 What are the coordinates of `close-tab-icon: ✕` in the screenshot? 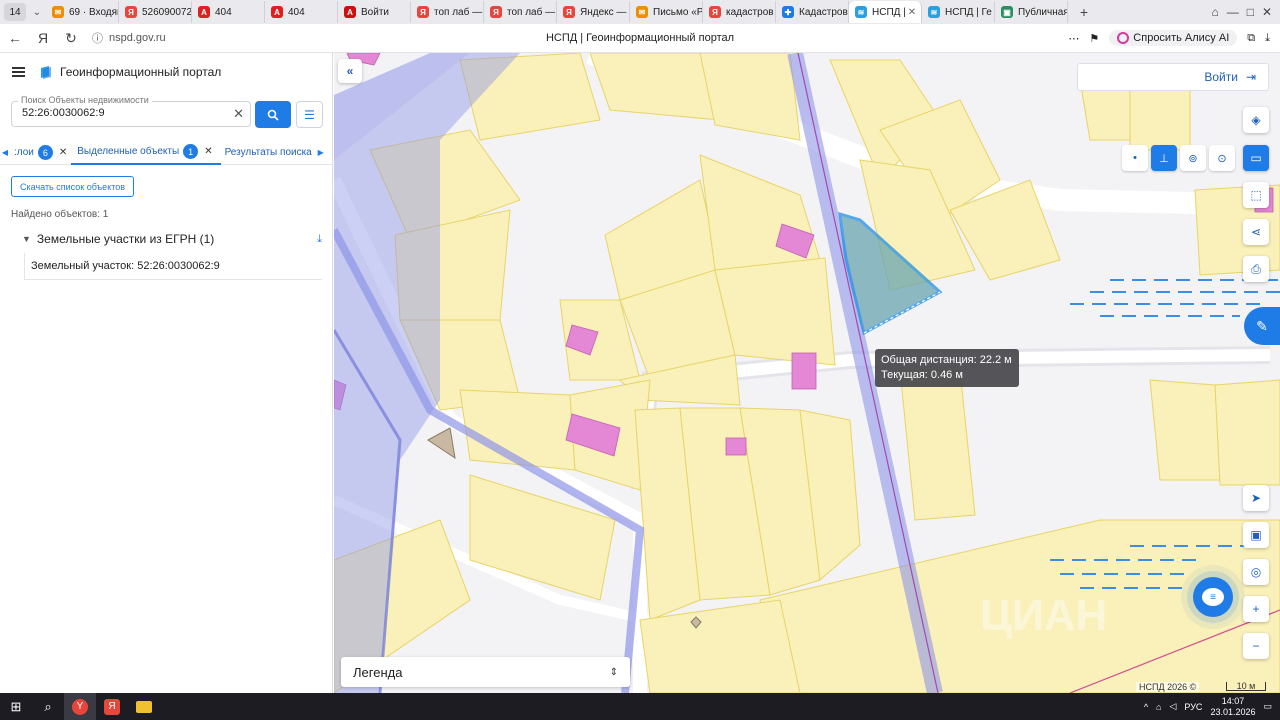 It's located at (911, 12).